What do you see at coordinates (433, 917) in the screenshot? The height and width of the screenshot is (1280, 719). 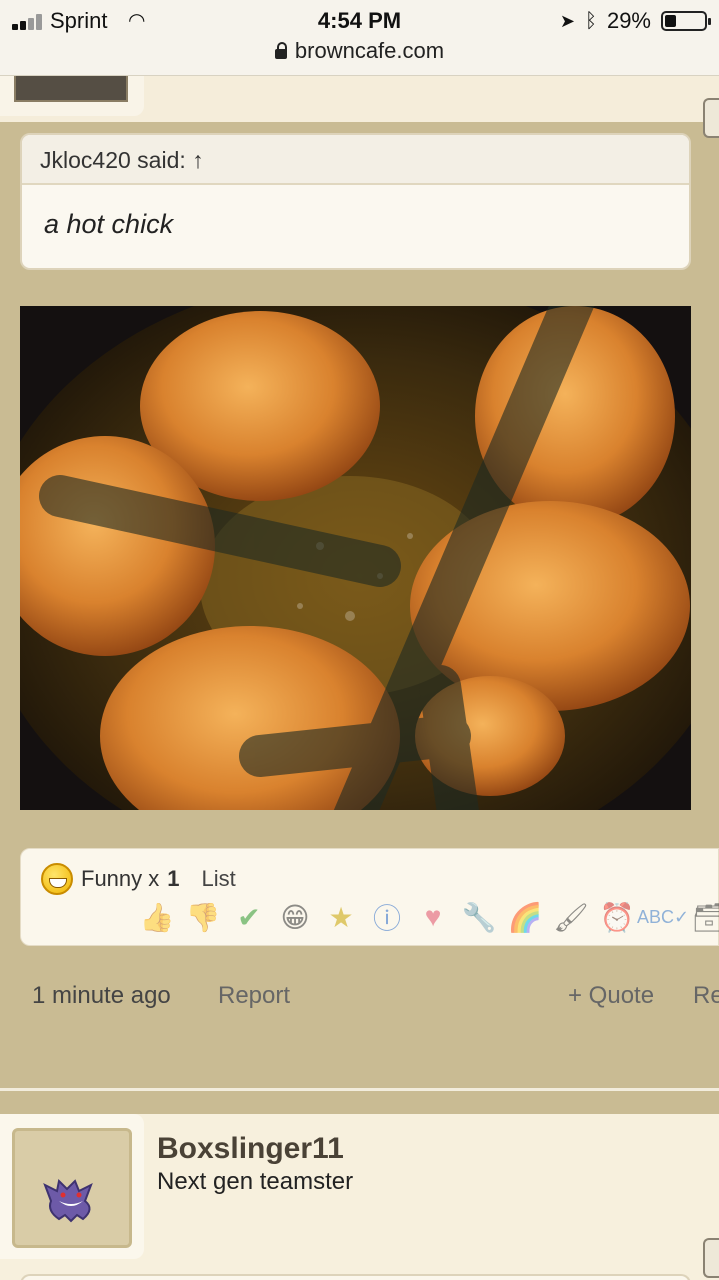 I see `heart-icon: ♥` at bounding box center [433, 917].